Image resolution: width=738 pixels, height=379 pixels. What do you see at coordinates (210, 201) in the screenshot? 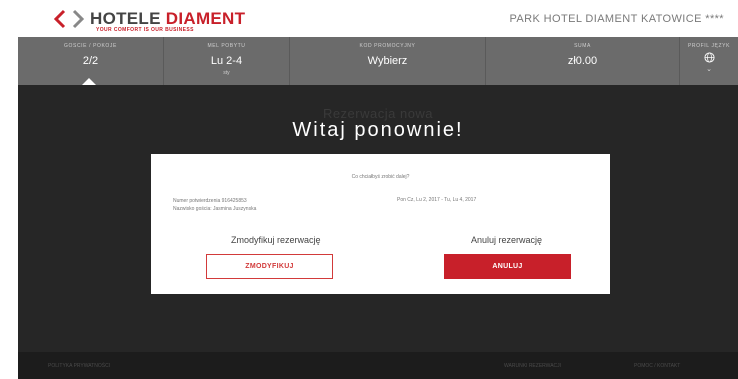
I see `confirmation-number: Numer potwierdzenia 916425853` at bounding box center [210, 201].